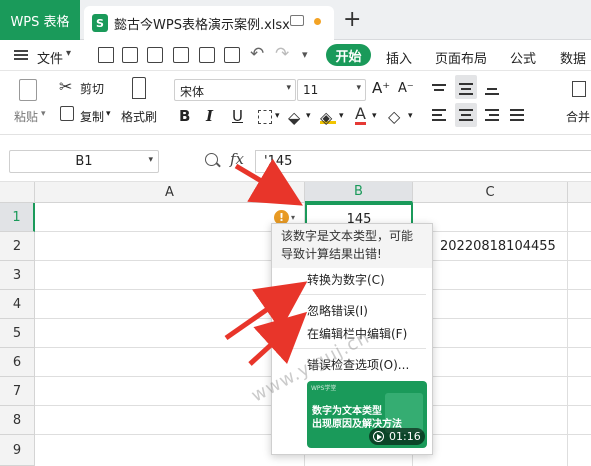 The width and height of the screenshot is (591, 466). Describe the element at coordinates (317, 21) in the screenshot. I see `unsaved-dot-icon` at that location.